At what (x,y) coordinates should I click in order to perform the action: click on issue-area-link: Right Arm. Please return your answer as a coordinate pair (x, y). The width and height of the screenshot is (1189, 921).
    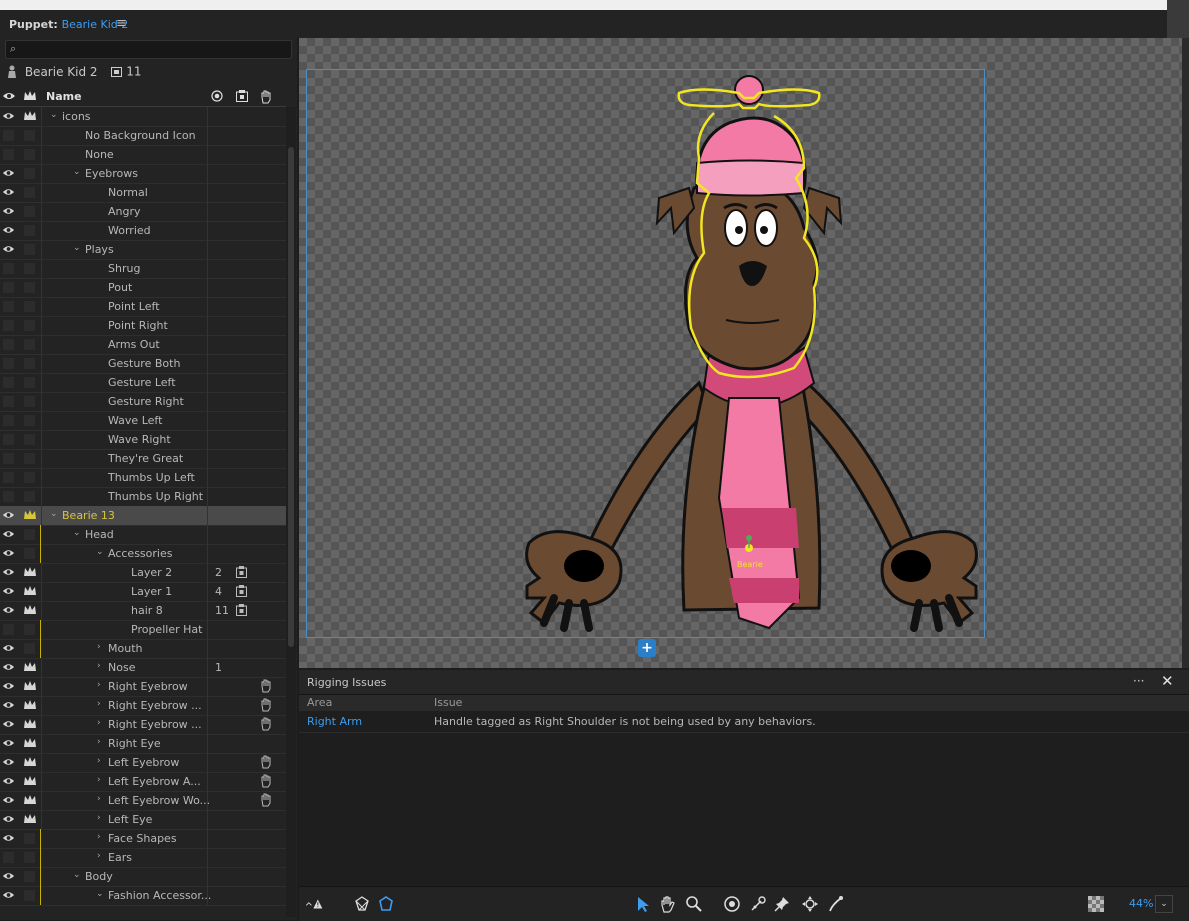
    Looking at the image, I should click on (334, 721).